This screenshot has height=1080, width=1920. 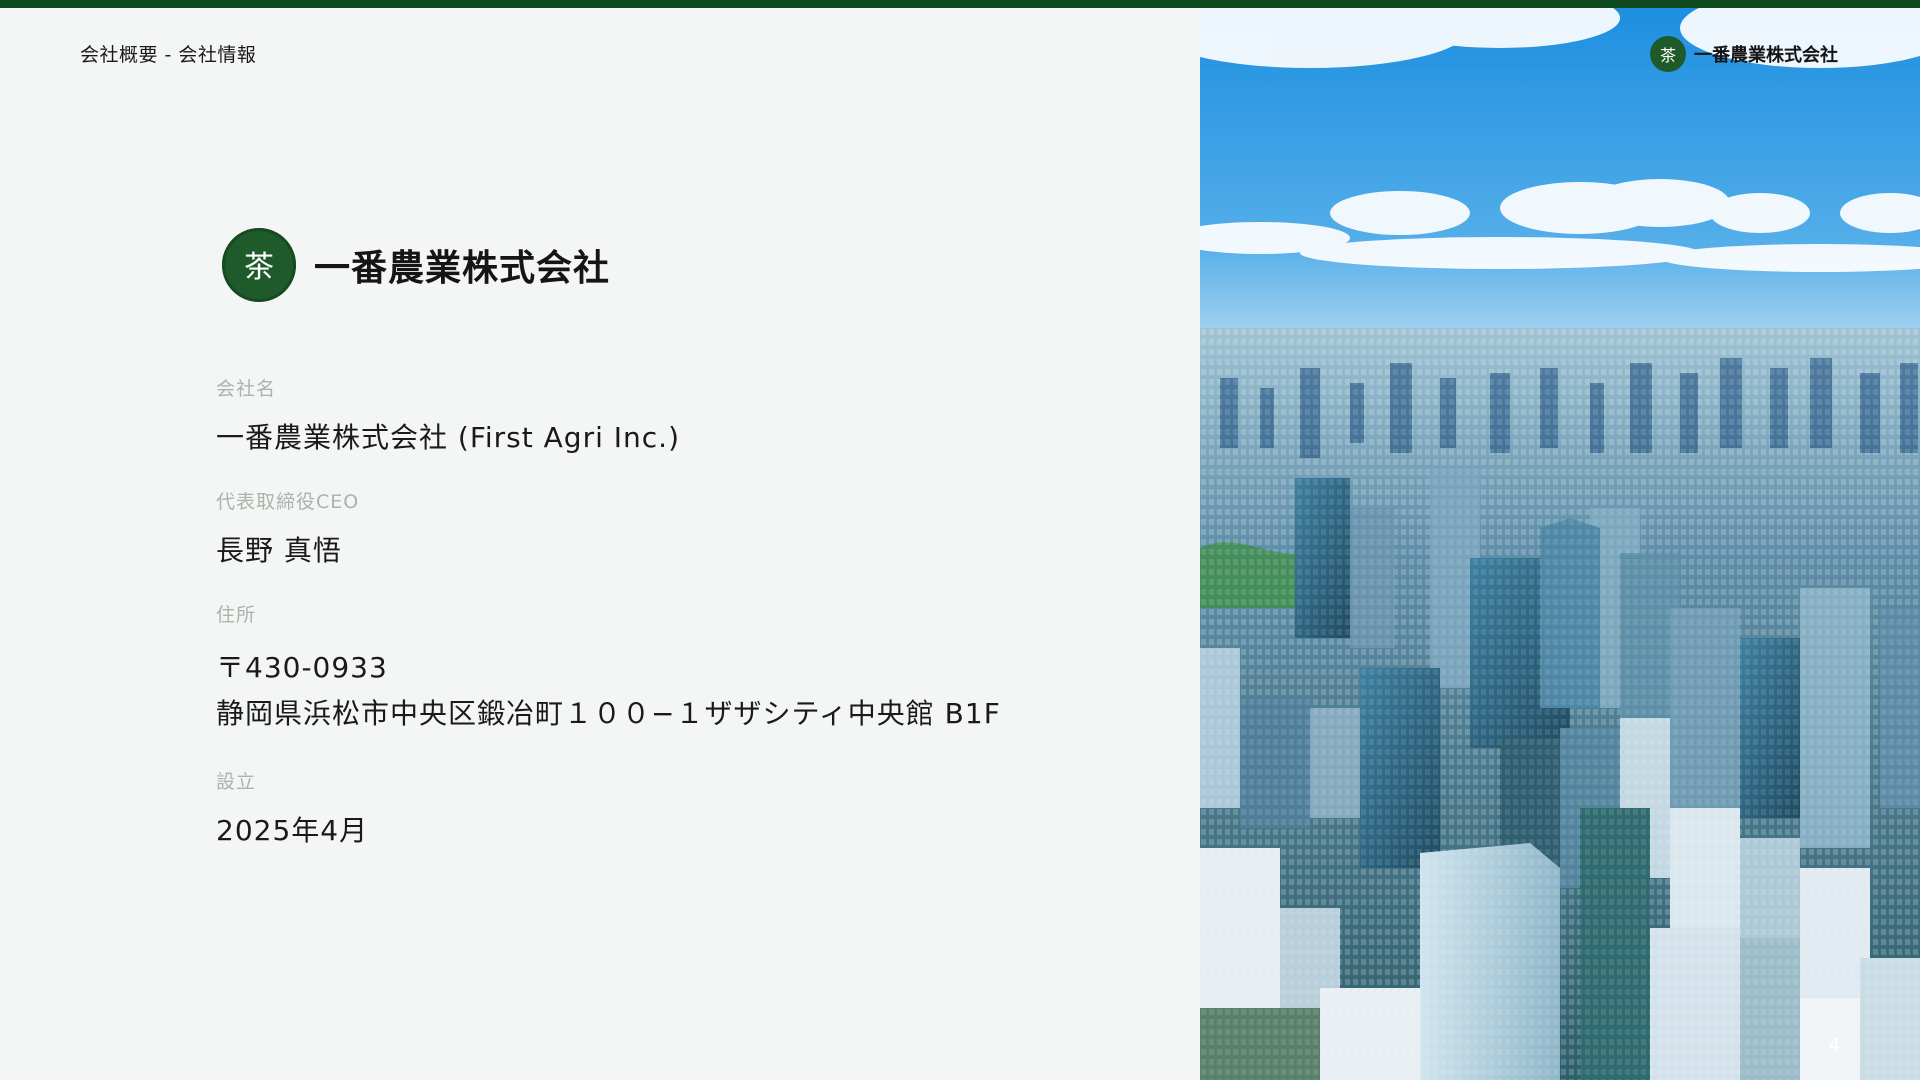 What do you see at coordinates (462, 268) in the screenshot?
I see `company-wordmark: 一番農業株式会社` at bounding box center [462, 268].